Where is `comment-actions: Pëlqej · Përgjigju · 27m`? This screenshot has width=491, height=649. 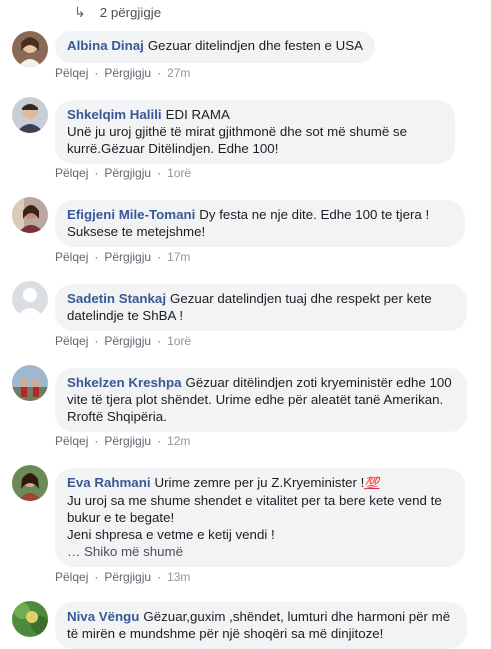
comment-actions: Pëlqej · Përgjigju · 27m is located at coordinates (123, 73).